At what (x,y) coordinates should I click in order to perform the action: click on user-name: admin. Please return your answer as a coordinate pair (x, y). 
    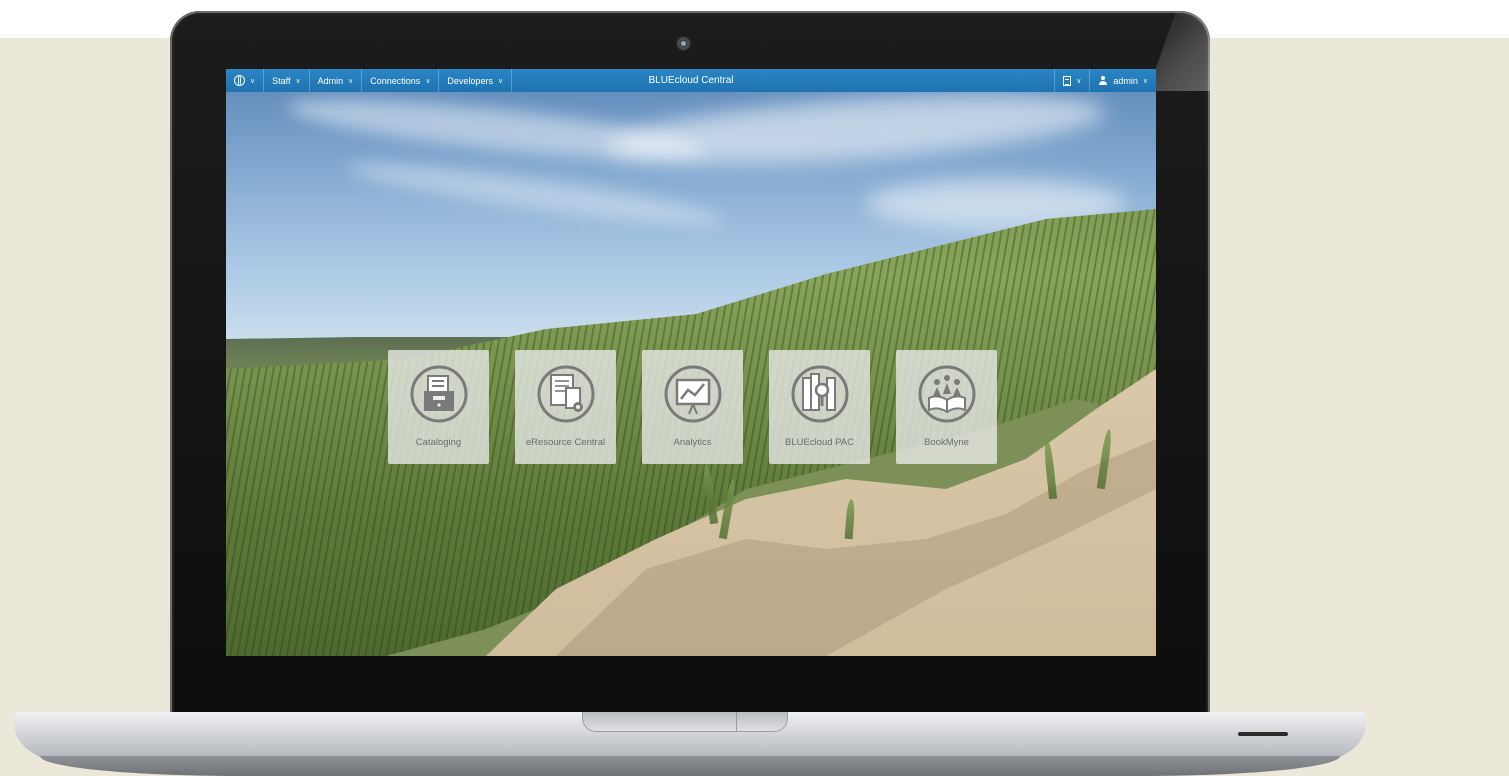
    Looking at the image, I should click on (1125, 80).